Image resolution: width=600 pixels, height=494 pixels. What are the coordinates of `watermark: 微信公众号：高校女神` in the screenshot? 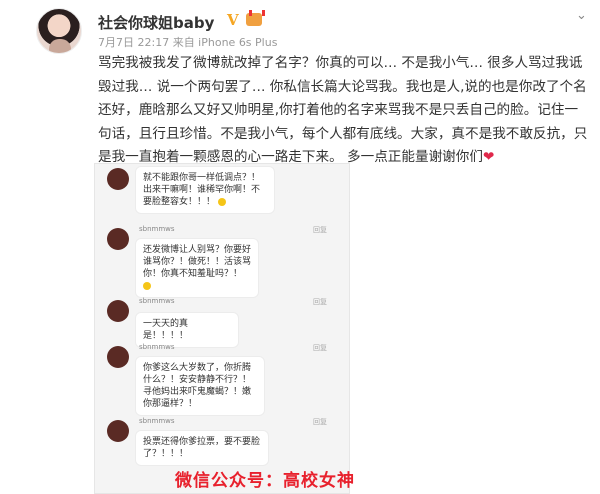 It's located at (265, 481).